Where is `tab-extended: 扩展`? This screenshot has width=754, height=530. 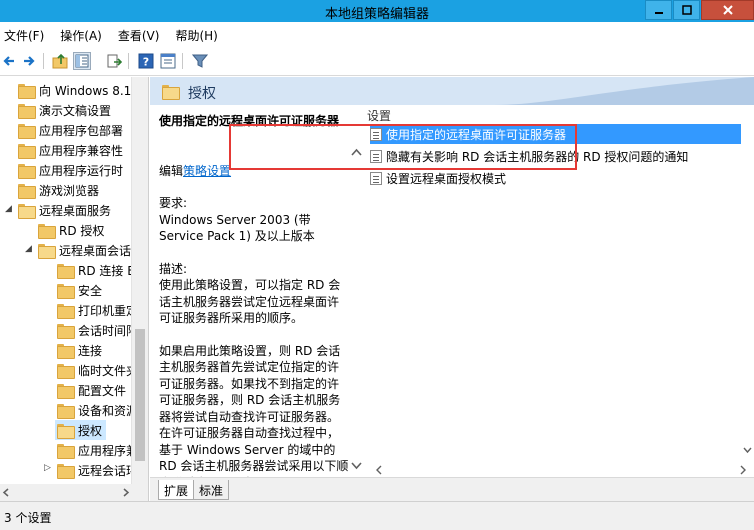
tab-extended: 扩展 is located at coordinates (176, 490).